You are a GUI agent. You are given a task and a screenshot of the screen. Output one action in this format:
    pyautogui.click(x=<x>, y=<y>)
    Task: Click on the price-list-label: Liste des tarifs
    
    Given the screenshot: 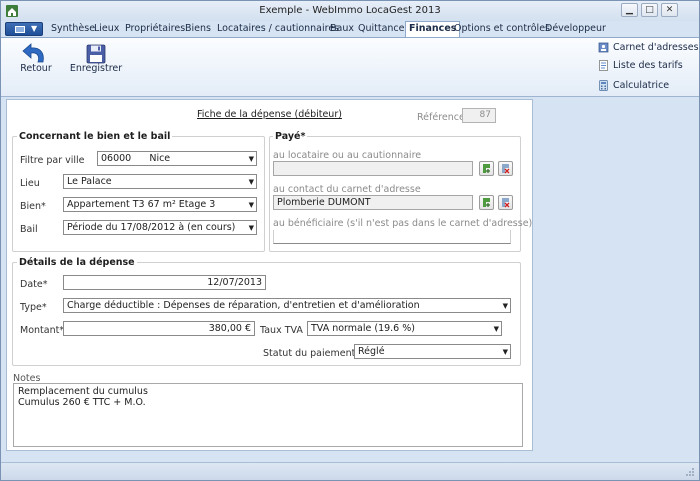 What is the action you would take?
    pyautogui.click(x=648, y=65)
    